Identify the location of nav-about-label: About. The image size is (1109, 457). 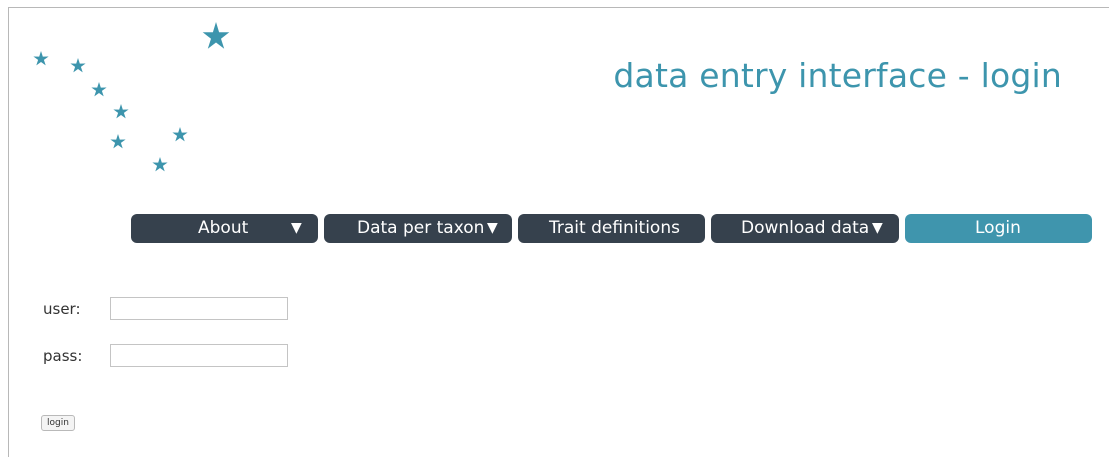
(223, 228).